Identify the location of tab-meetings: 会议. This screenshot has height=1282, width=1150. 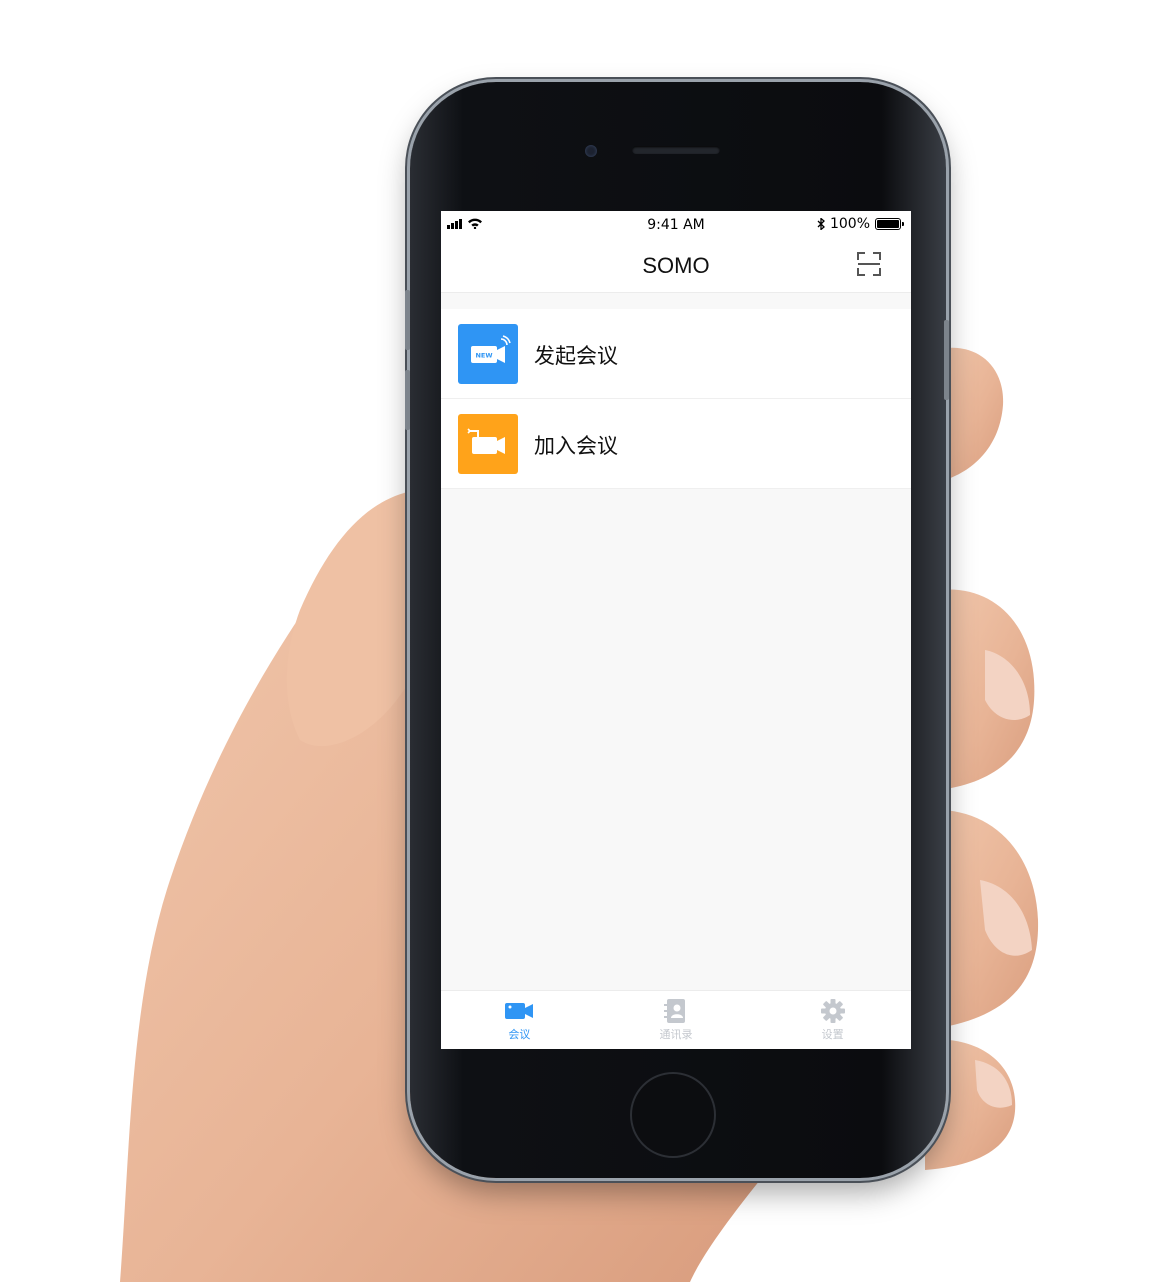
(519, 1020).